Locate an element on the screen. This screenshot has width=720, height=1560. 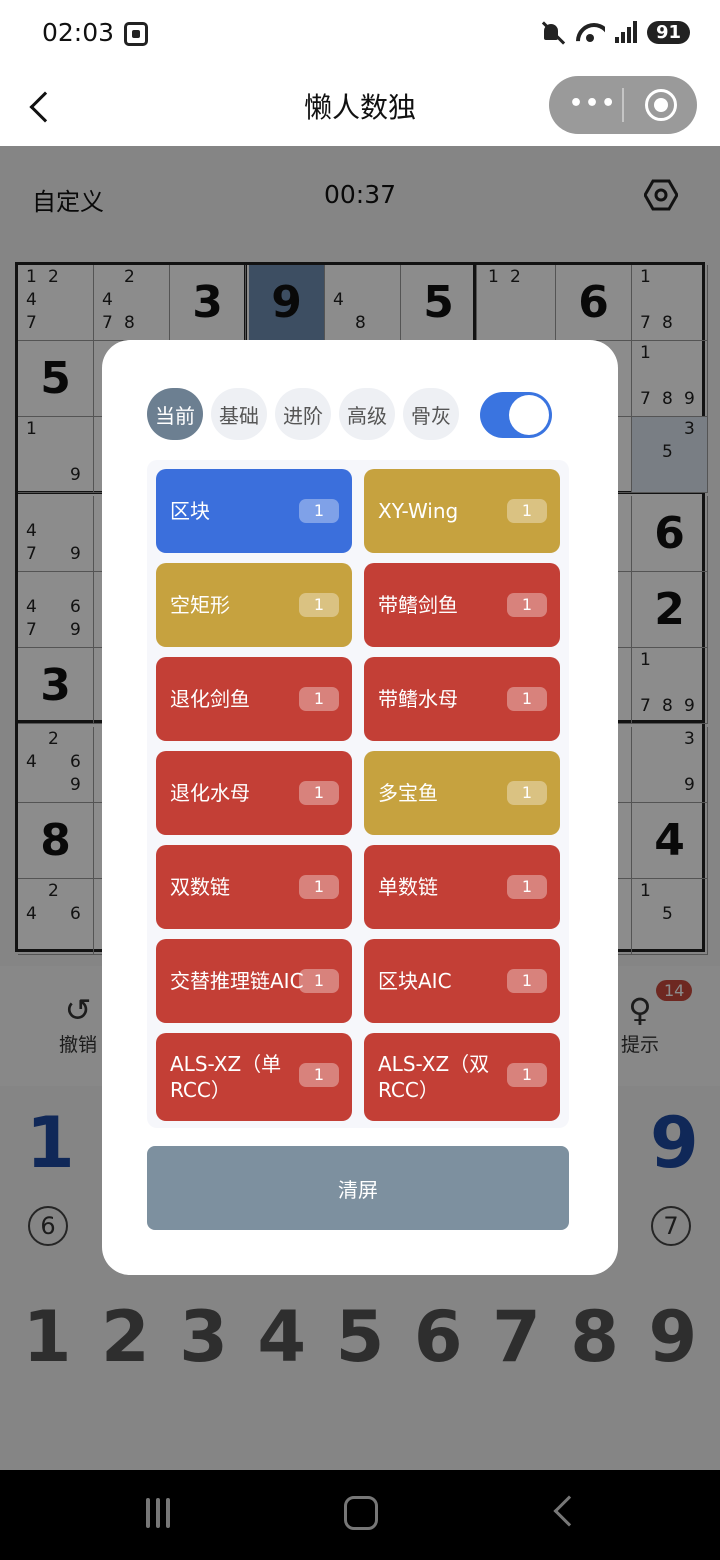
technique-button: 带鳍剑鱼 1 is located at coordinates (462, 605).